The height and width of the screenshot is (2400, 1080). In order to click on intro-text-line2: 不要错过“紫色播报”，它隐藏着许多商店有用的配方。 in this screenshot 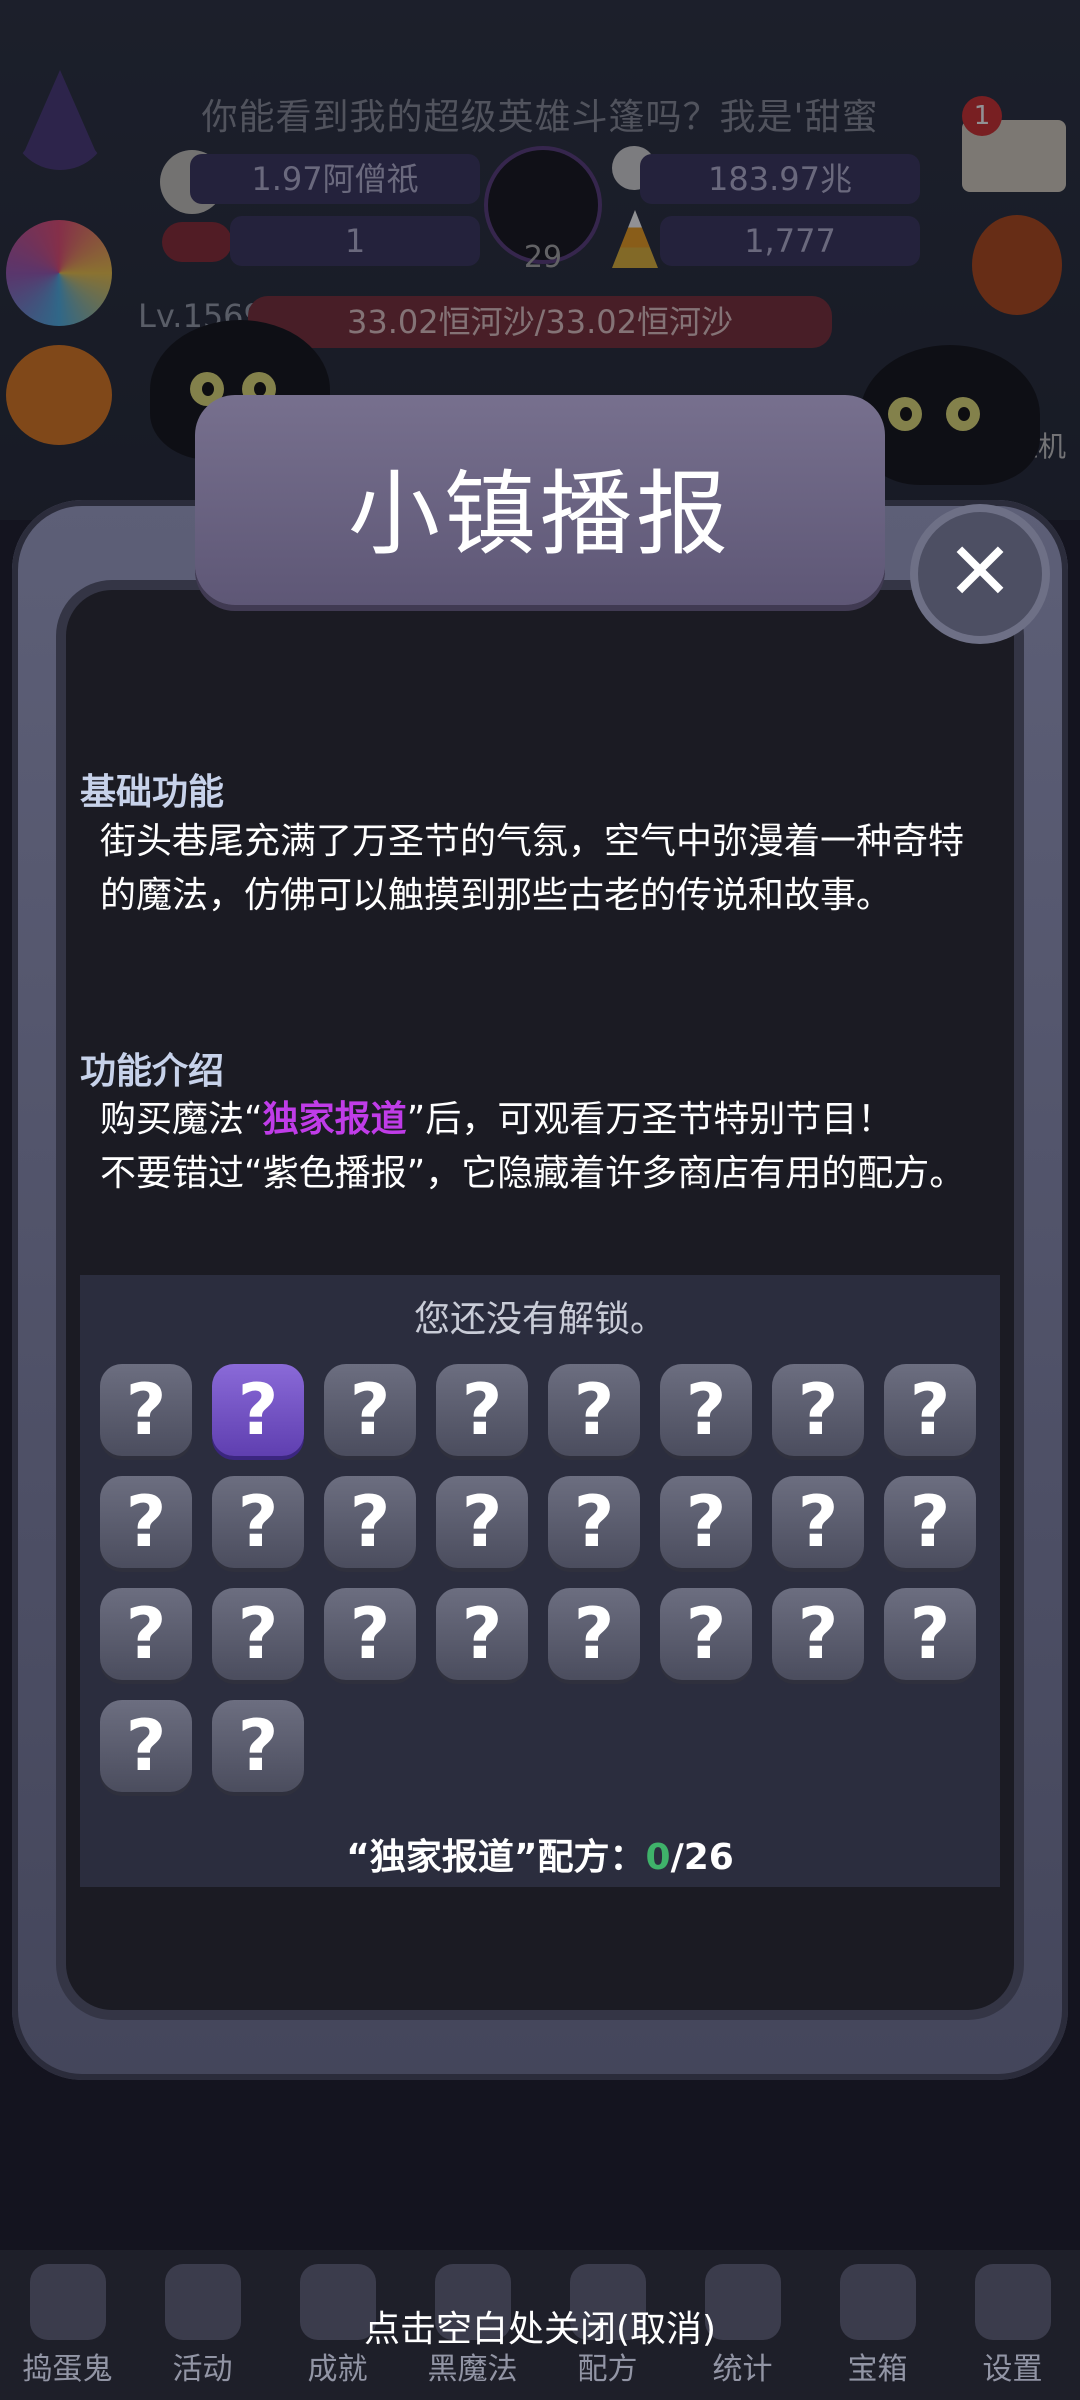, I will do `click(533, 1173)`.